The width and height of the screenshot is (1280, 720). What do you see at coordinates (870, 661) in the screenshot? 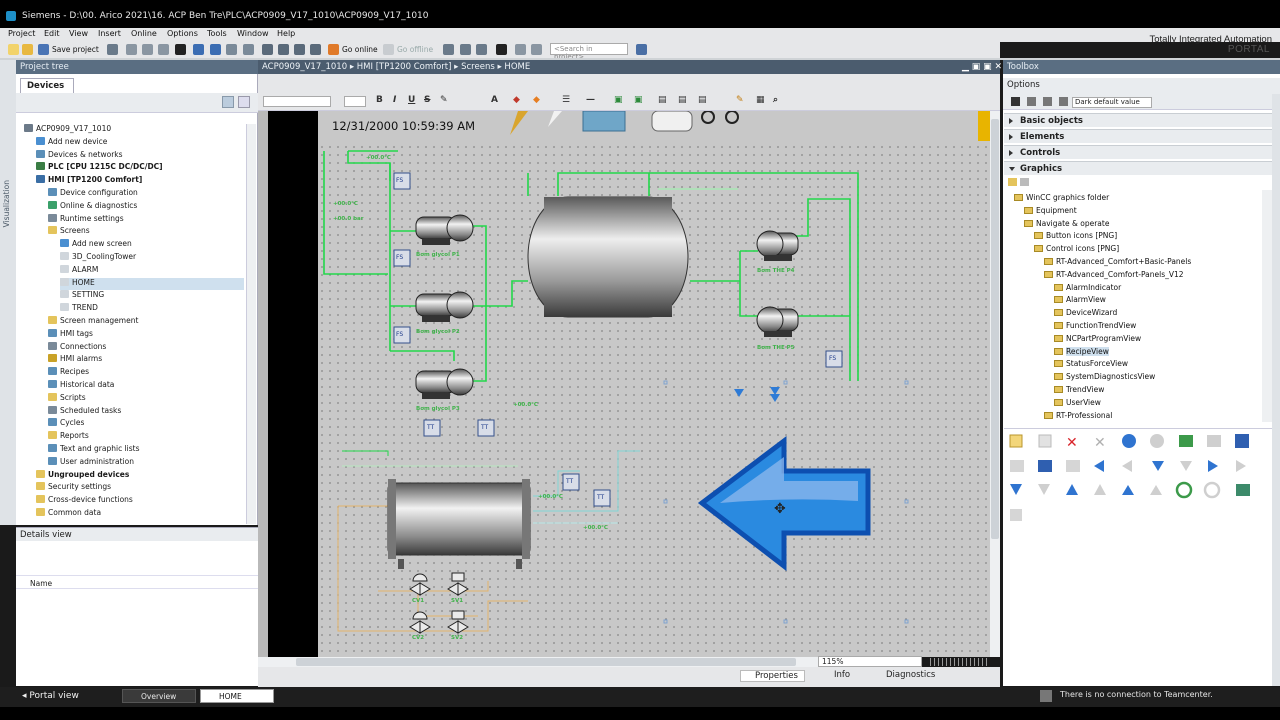
I see `zoom-select: 115%` at bounding box center [870, 661].